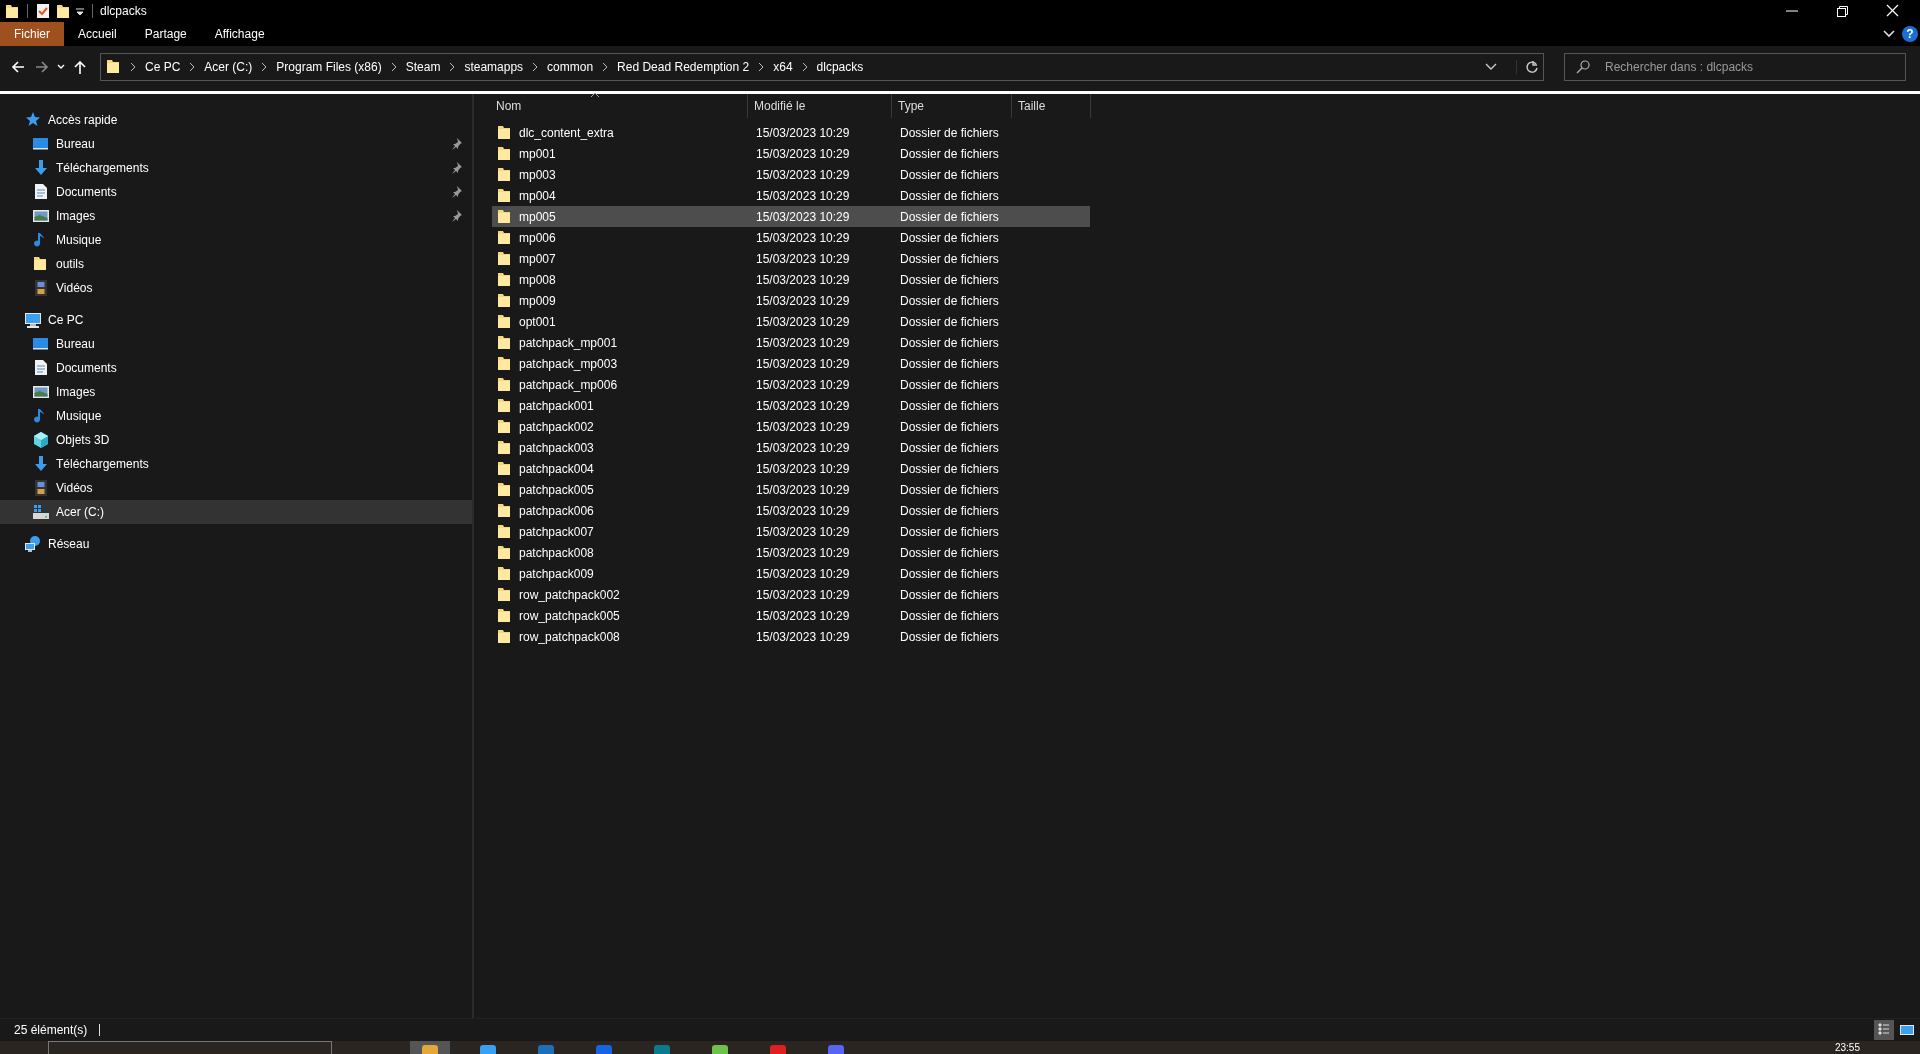 Image resolution: width=1920 pixels, height=1054 pixels. Describe the element at coordinates (791, 615) in the screenshot. I see `file-row: row_patchpack005 15/03/2023 10:29 Dossier de fichiers` at that location.